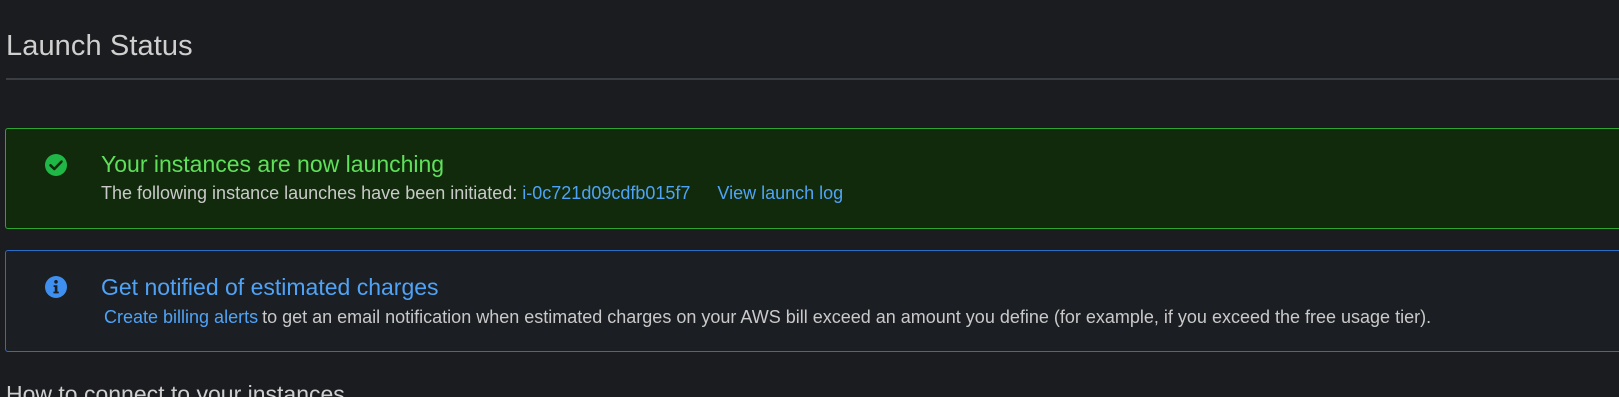 The height and width of the screenshot is (397, 1619). I want to click on page-title: Launch Status, so click(99, 46).